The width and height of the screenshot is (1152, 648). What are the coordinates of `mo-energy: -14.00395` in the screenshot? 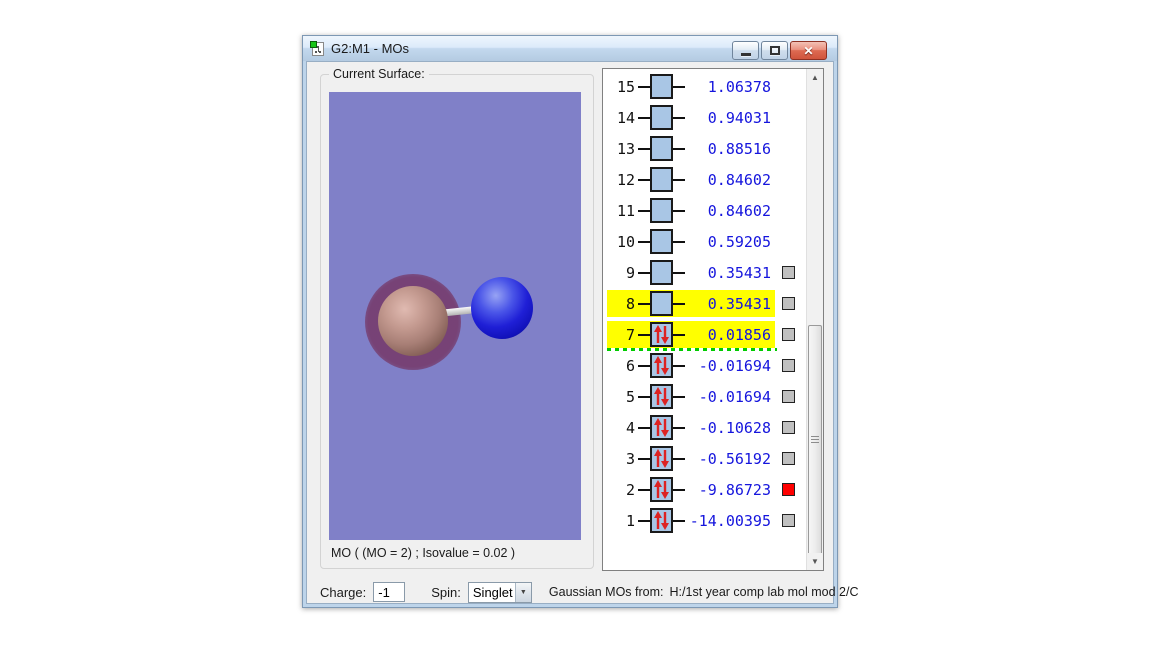 It's located at (730, 520).